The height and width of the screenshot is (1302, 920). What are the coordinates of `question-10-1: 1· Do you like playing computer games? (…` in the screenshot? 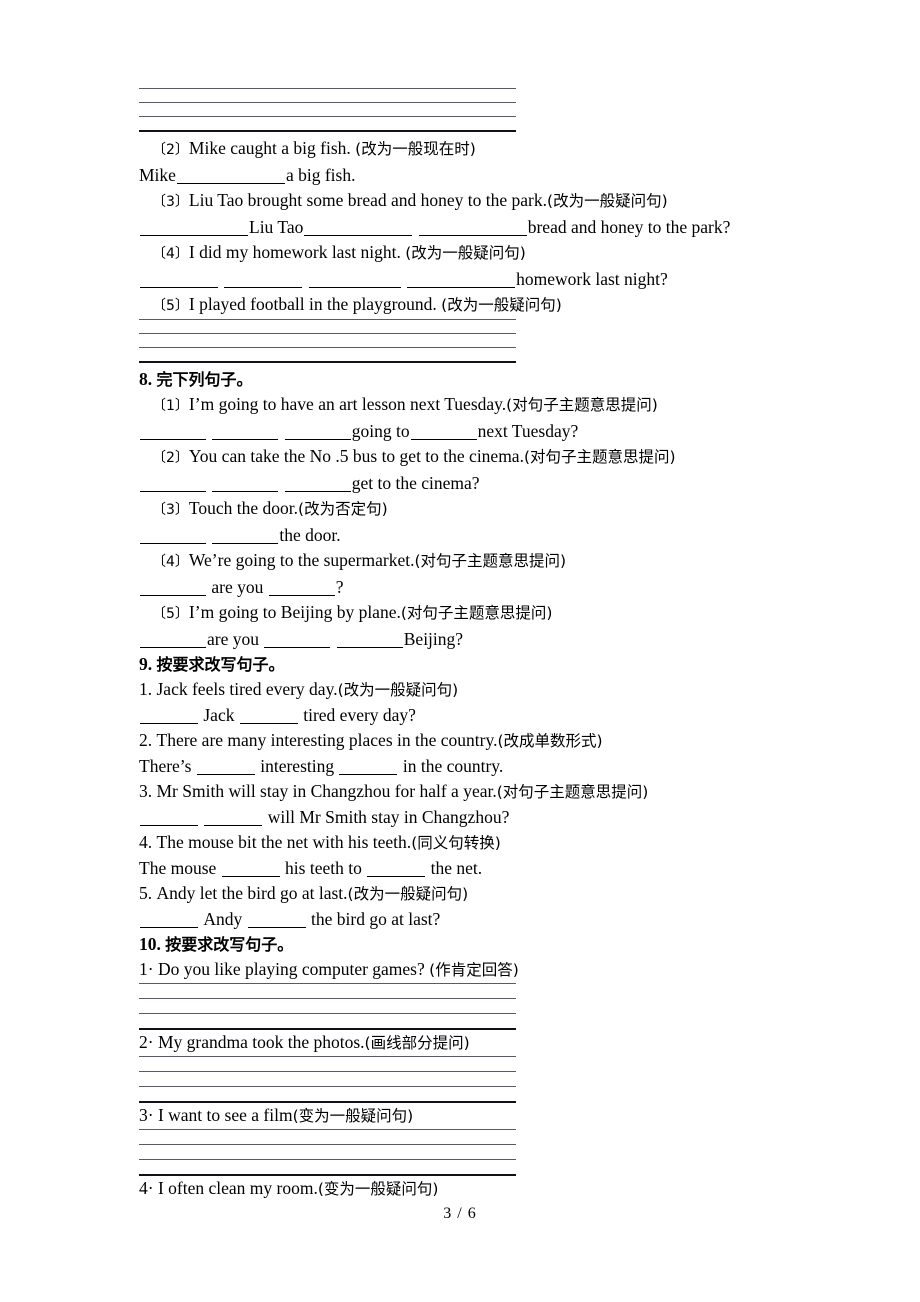 It's located at (489, 970).